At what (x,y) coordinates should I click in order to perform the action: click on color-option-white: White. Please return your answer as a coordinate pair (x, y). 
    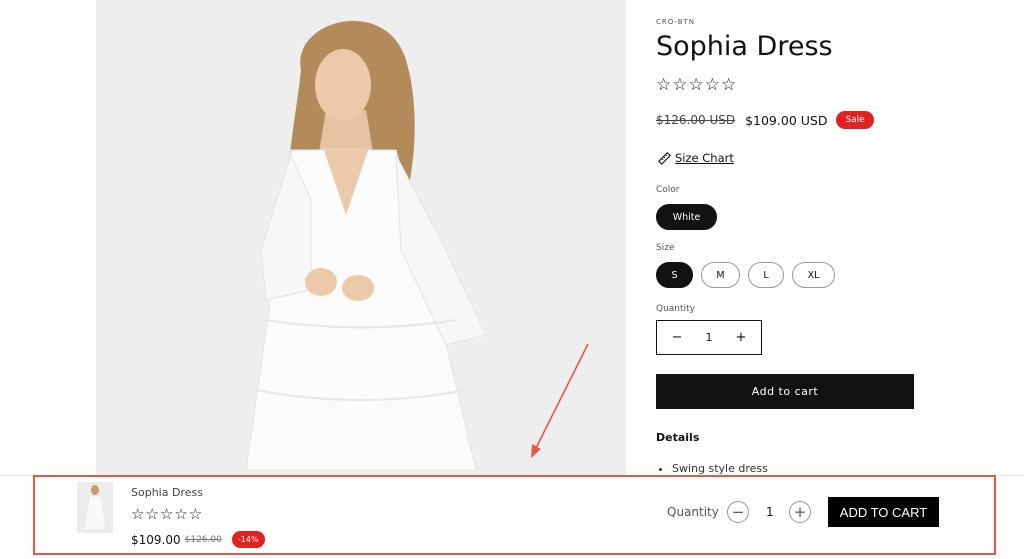
    Looking at the image, I should click on (686, 217).